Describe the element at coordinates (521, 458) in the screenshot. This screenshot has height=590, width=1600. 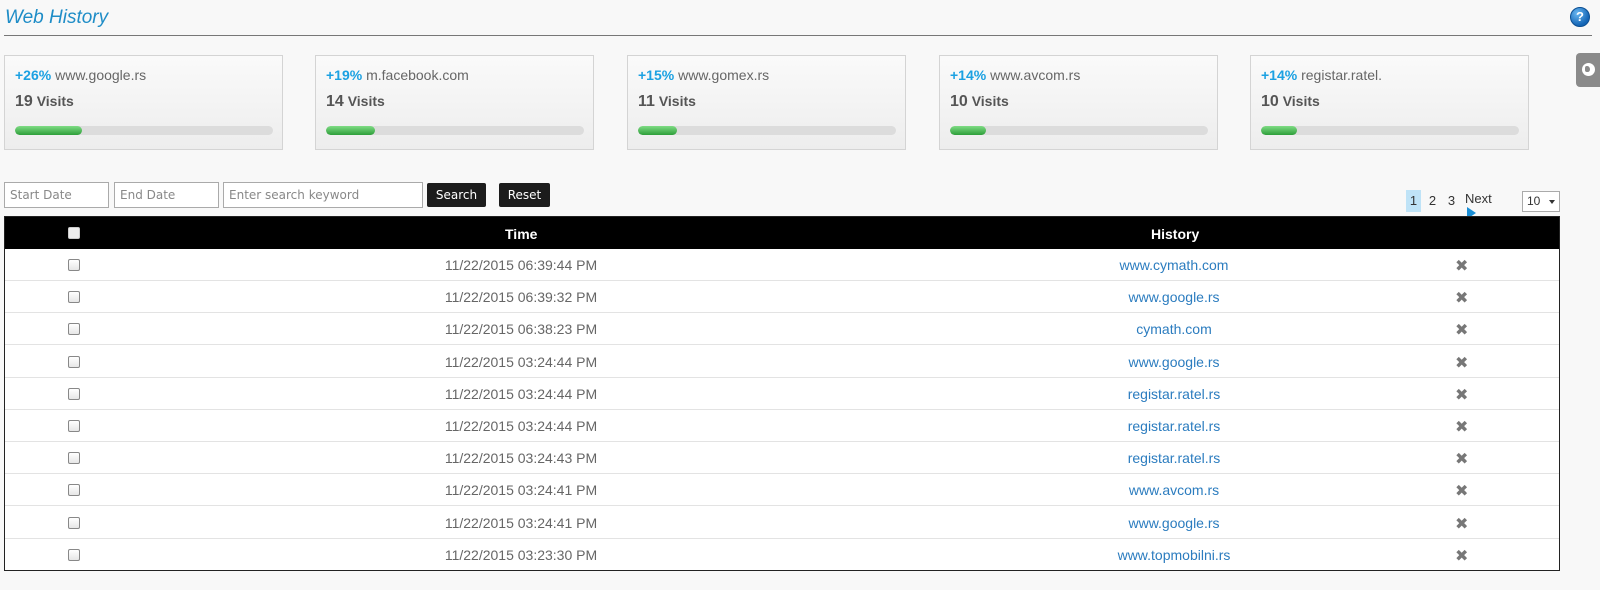
I see `row-time: 11/22/2015 03:24:43 PM` at that location.